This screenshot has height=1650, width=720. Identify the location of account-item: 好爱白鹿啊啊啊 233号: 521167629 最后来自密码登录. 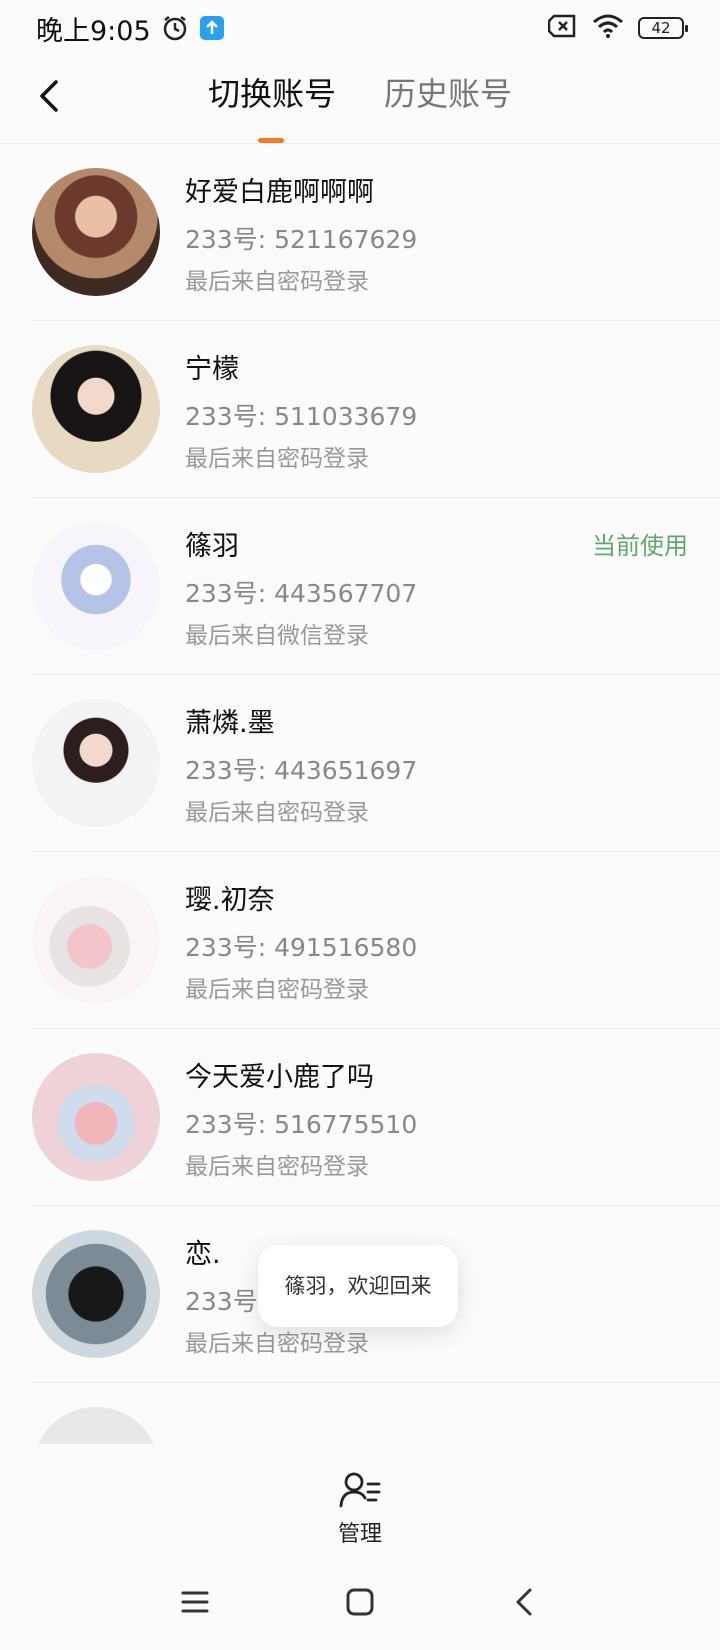
(376, 232).